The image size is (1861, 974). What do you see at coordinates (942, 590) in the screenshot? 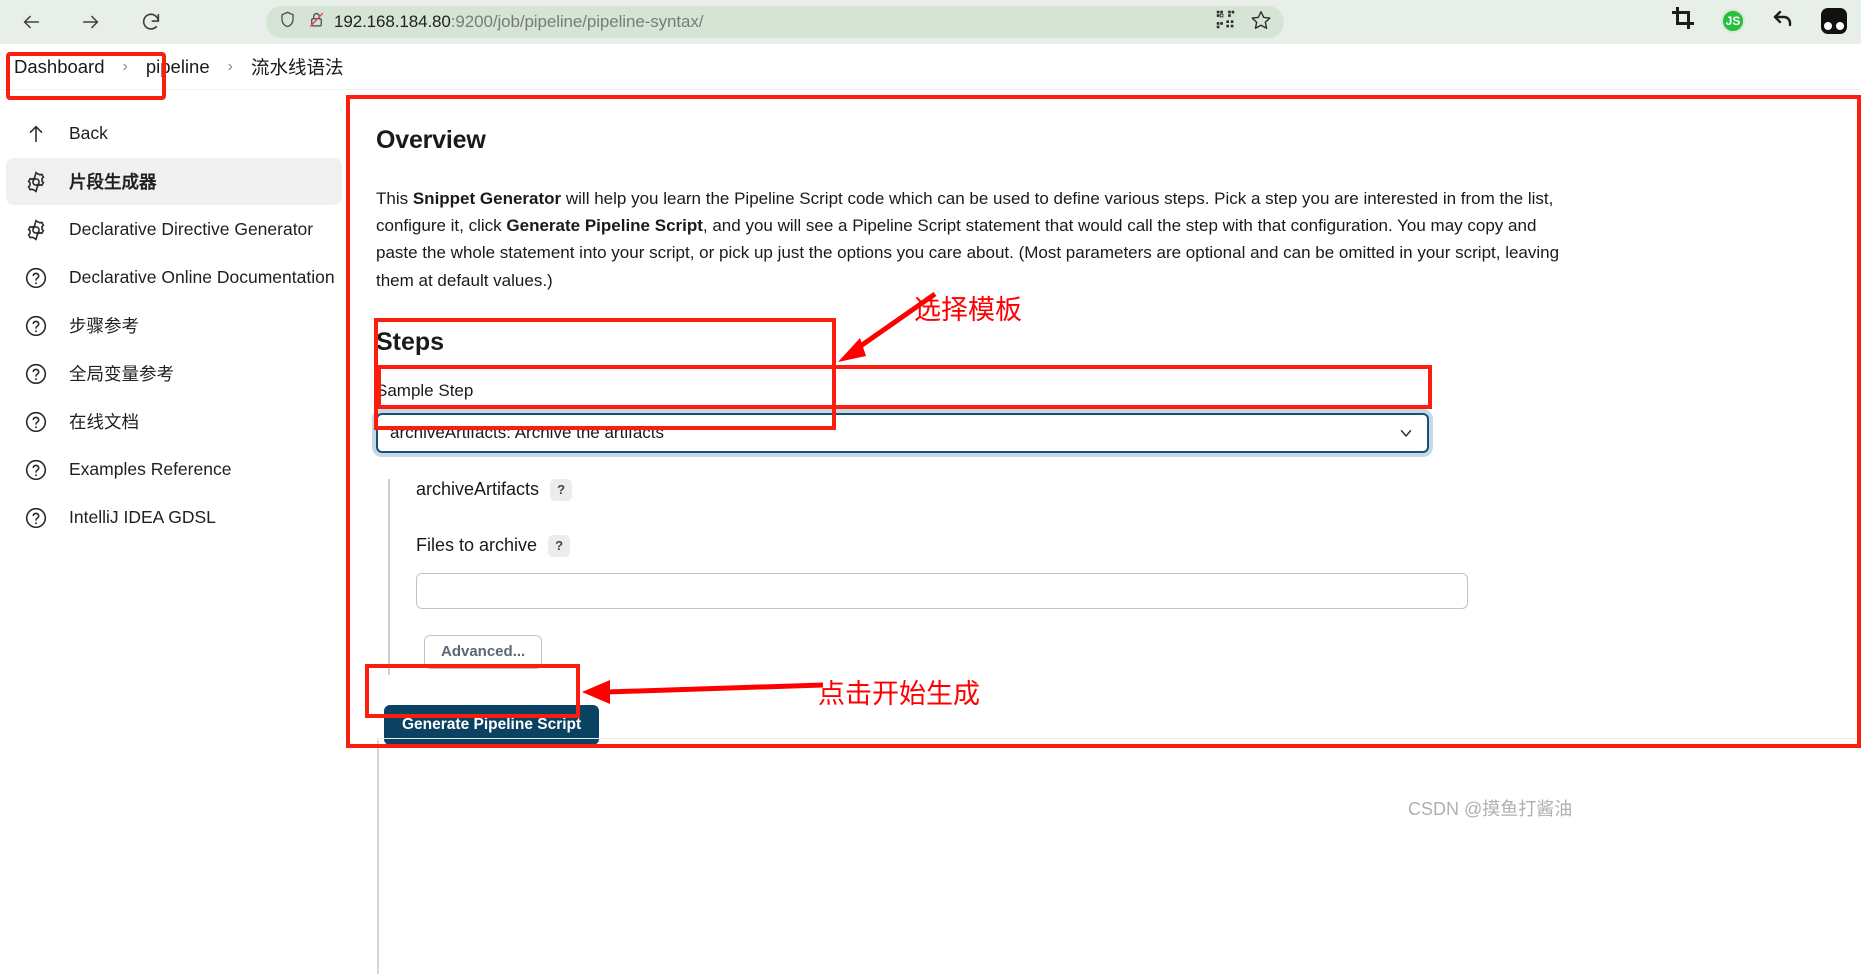
I see `files-to-archive-input` at bounding box center [942, 590].